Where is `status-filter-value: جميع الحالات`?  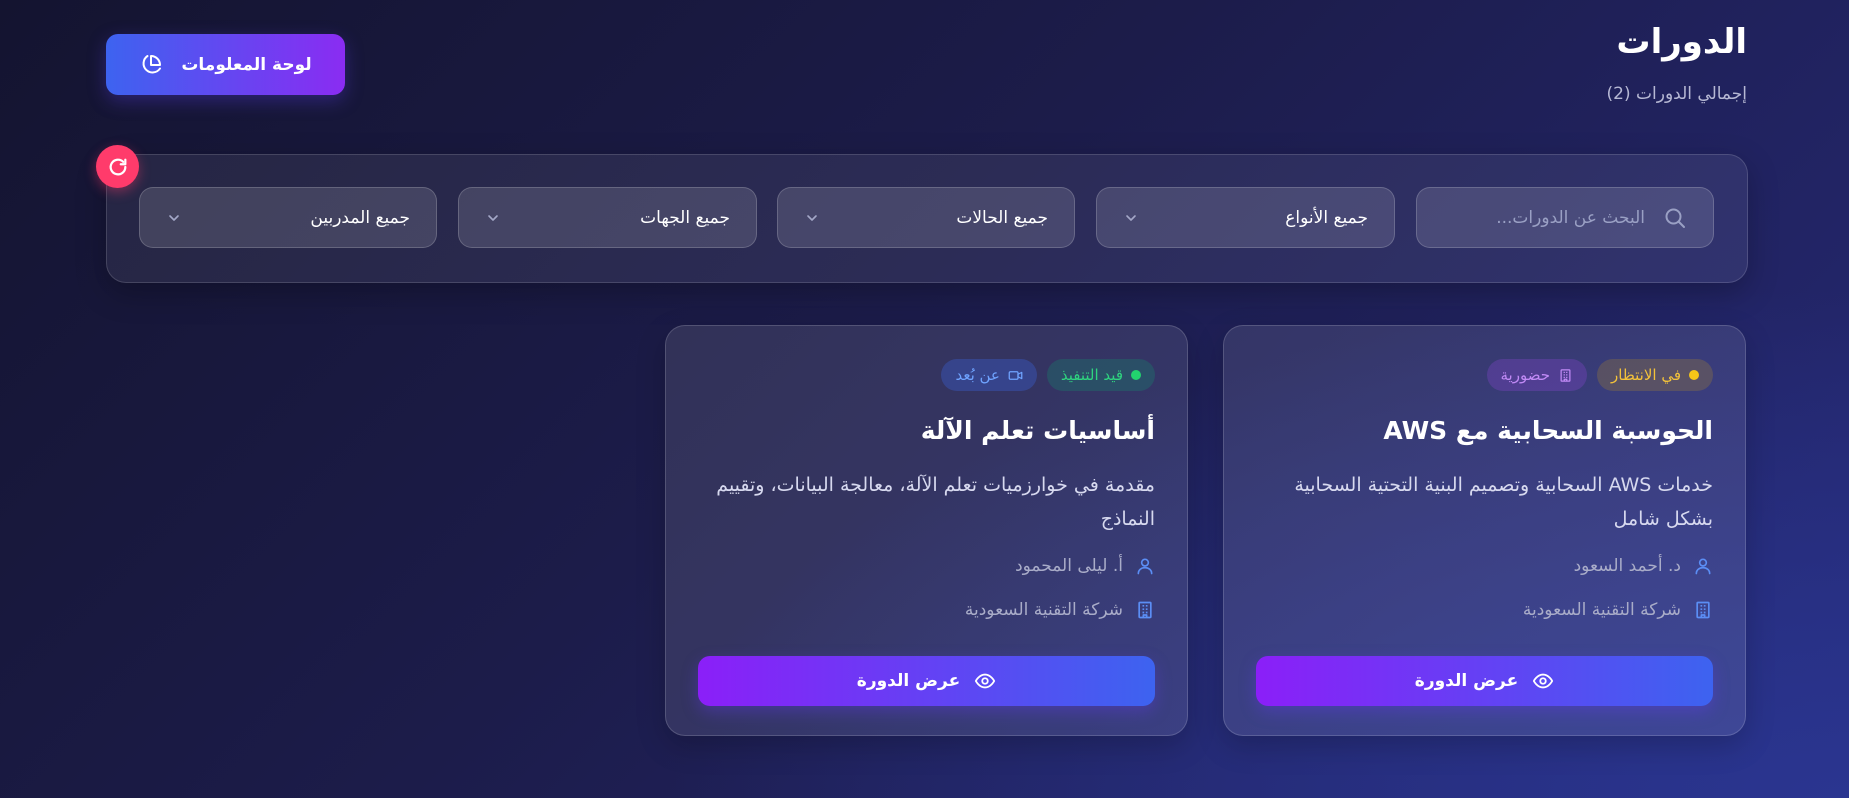 status-filter-value: جميع الحالات is located at coordinates (1002, 217).